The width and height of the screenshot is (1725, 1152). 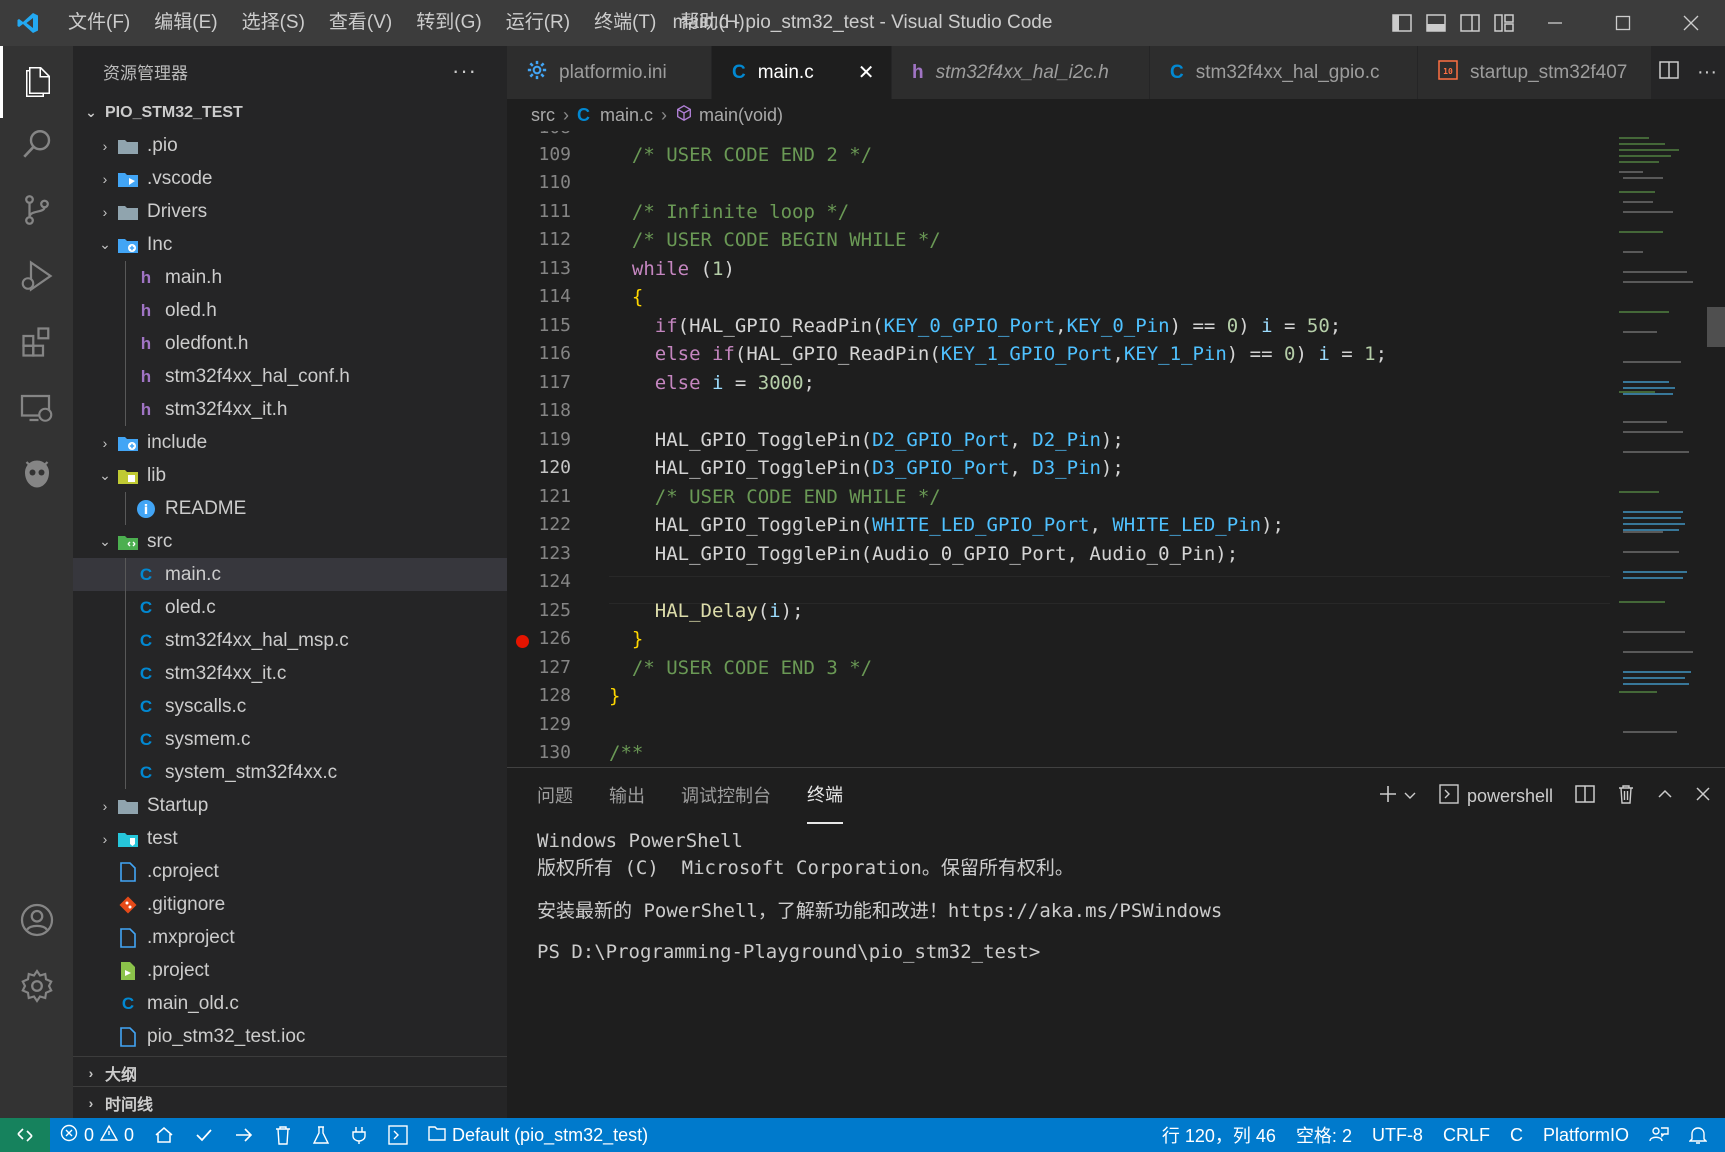 I want to click on tree-folder-vscode: › .vscode, so click(x=290, y=178).